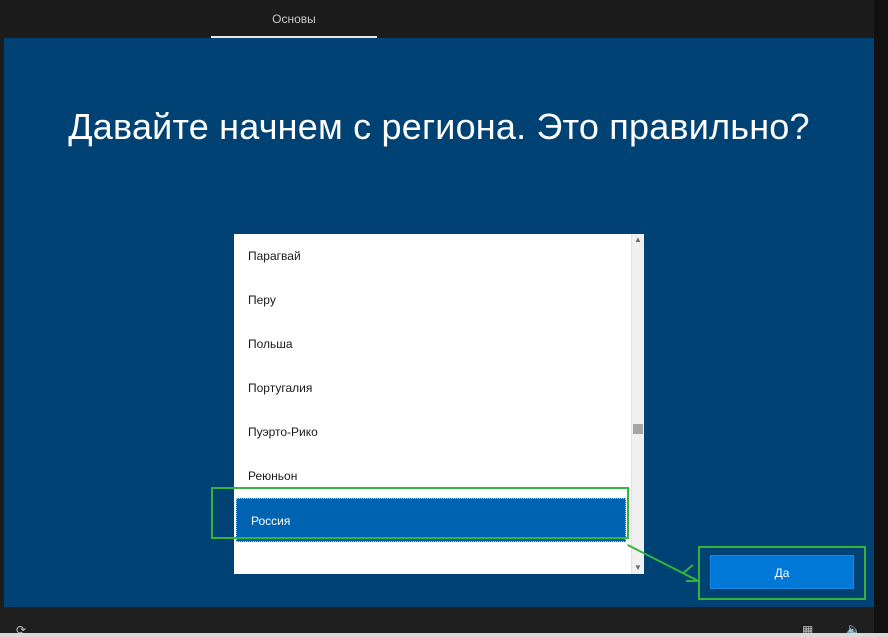 The width and height of the screenshot is (888, 637). I want to click on list-item-puerto-rico: Пуэрто-Рико, so click(431, 432).